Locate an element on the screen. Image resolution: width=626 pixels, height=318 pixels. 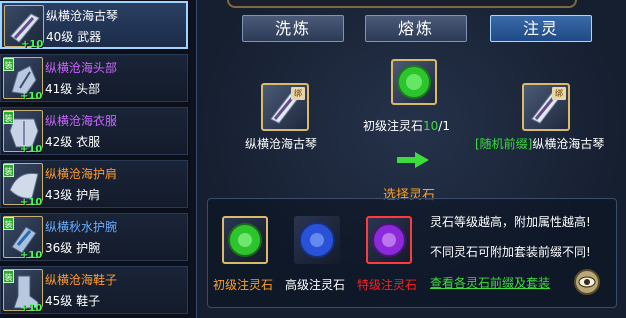
equipment-level: 36级 is located at coordinates (59, 248).